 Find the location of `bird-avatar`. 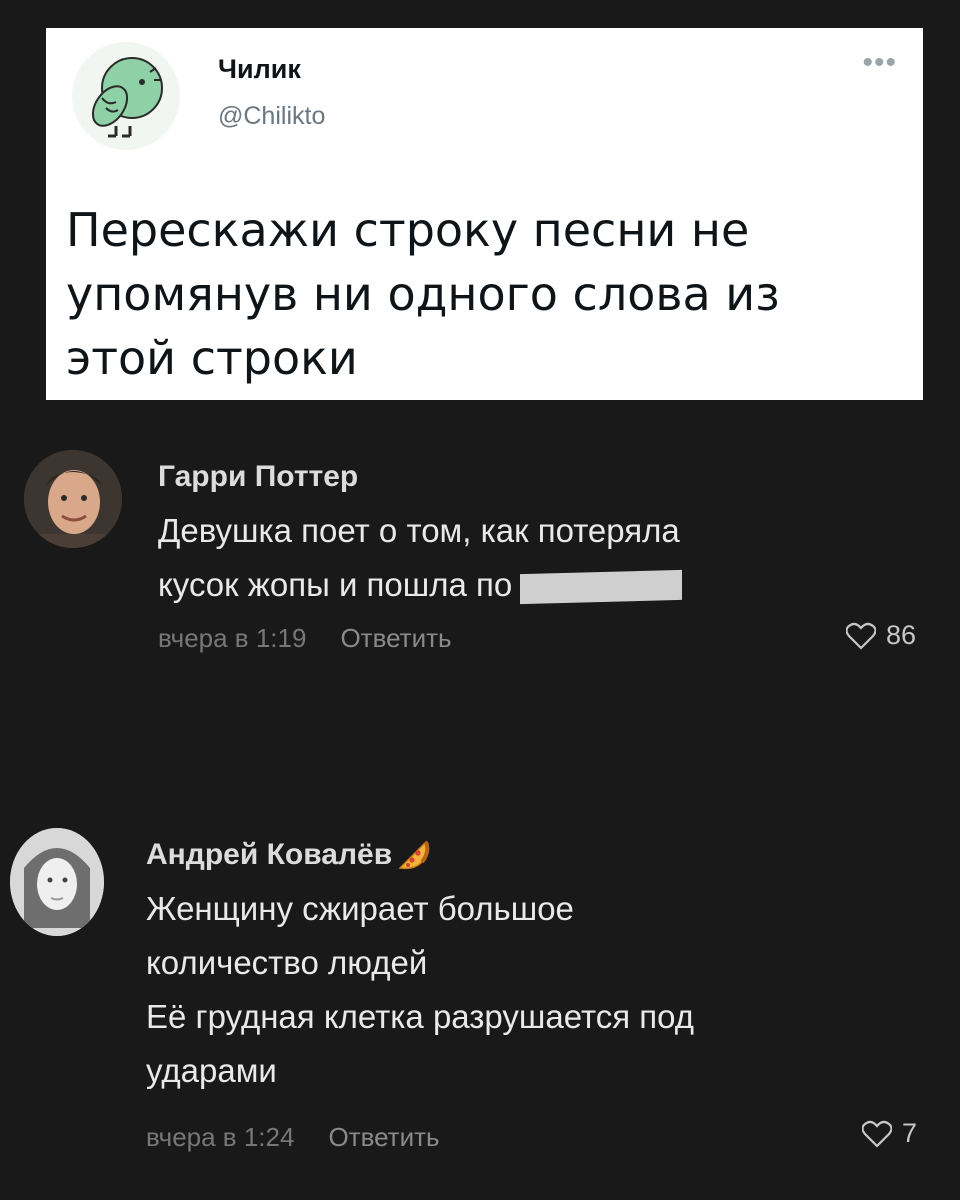

bird-avatar is located at coordinates (126, 96).